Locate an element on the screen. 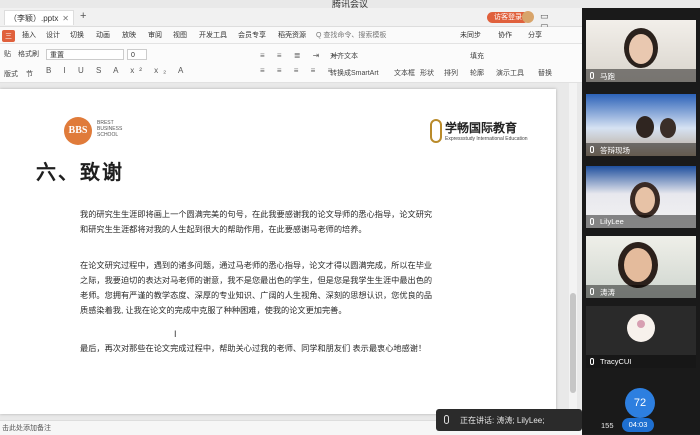 This screenshot has width=700, height=435. speaking-label: 正在讲话: 涛涛; LilyLee; is located at coordinates (502, 420).